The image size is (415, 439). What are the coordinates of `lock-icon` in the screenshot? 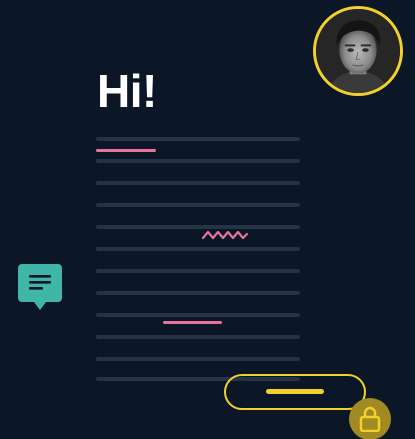 It's located at (370, 419).